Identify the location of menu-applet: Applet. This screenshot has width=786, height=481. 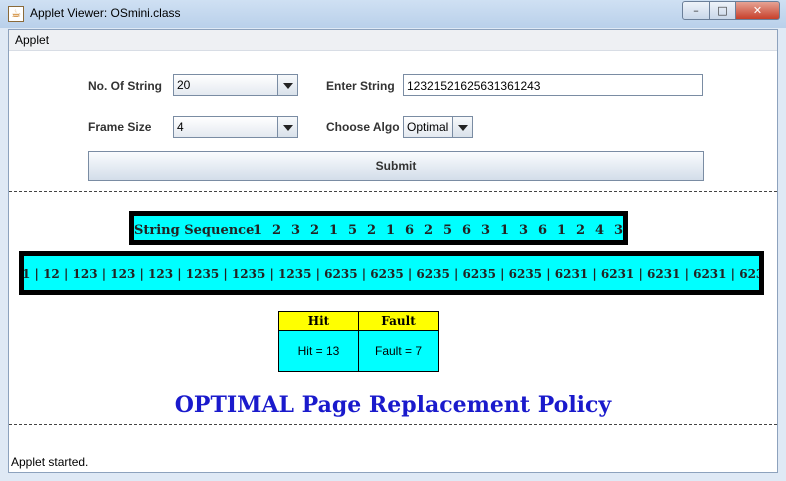
(32, 40).